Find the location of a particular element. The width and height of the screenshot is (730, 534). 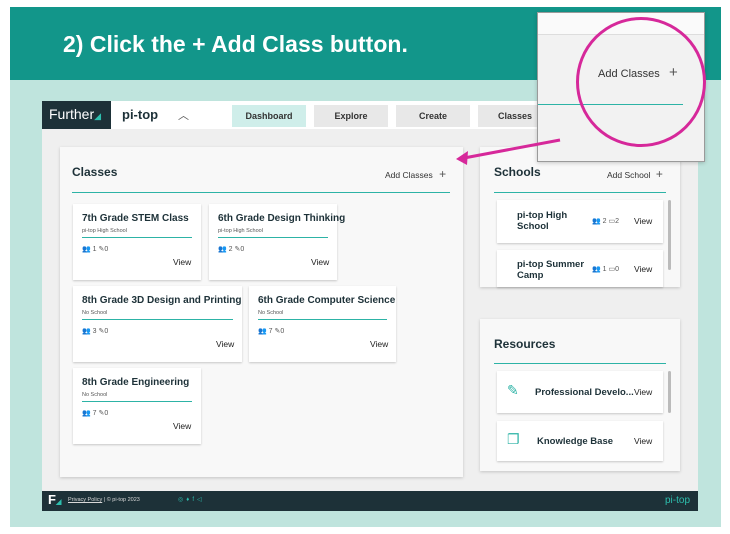

school-card: pi-top High School 👥 2 ▭2 View is located at coordinates (580, 221).